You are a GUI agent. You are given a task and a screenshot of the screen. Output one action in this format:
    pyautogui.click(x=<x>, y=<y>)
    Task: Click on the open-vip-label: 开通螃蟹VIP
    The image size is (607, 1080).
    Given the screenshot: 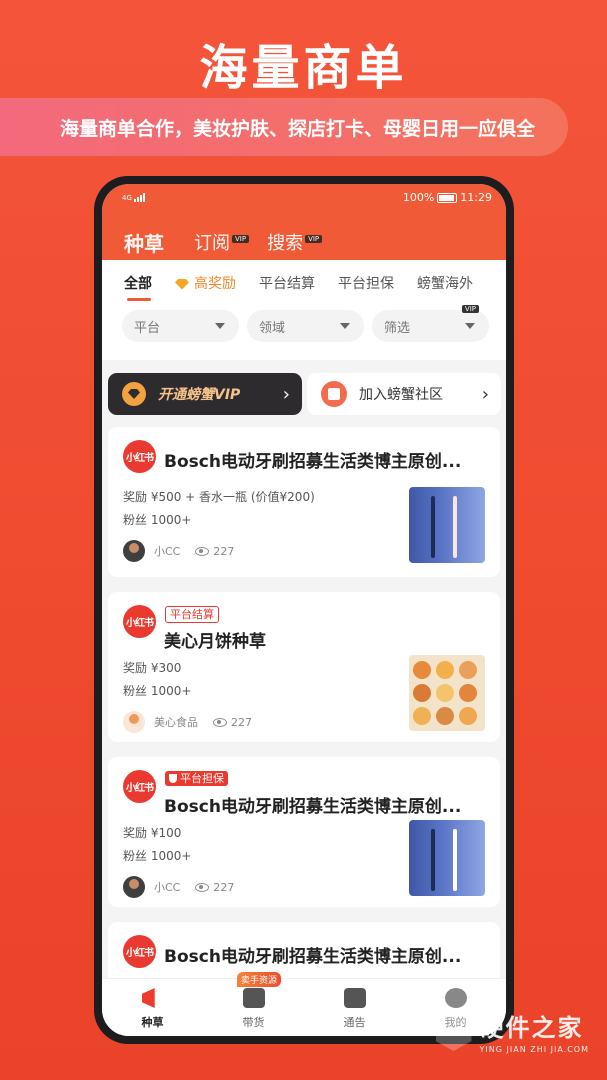 What is the action you would take?
    pyautogui.click(x=199, y=395)
    